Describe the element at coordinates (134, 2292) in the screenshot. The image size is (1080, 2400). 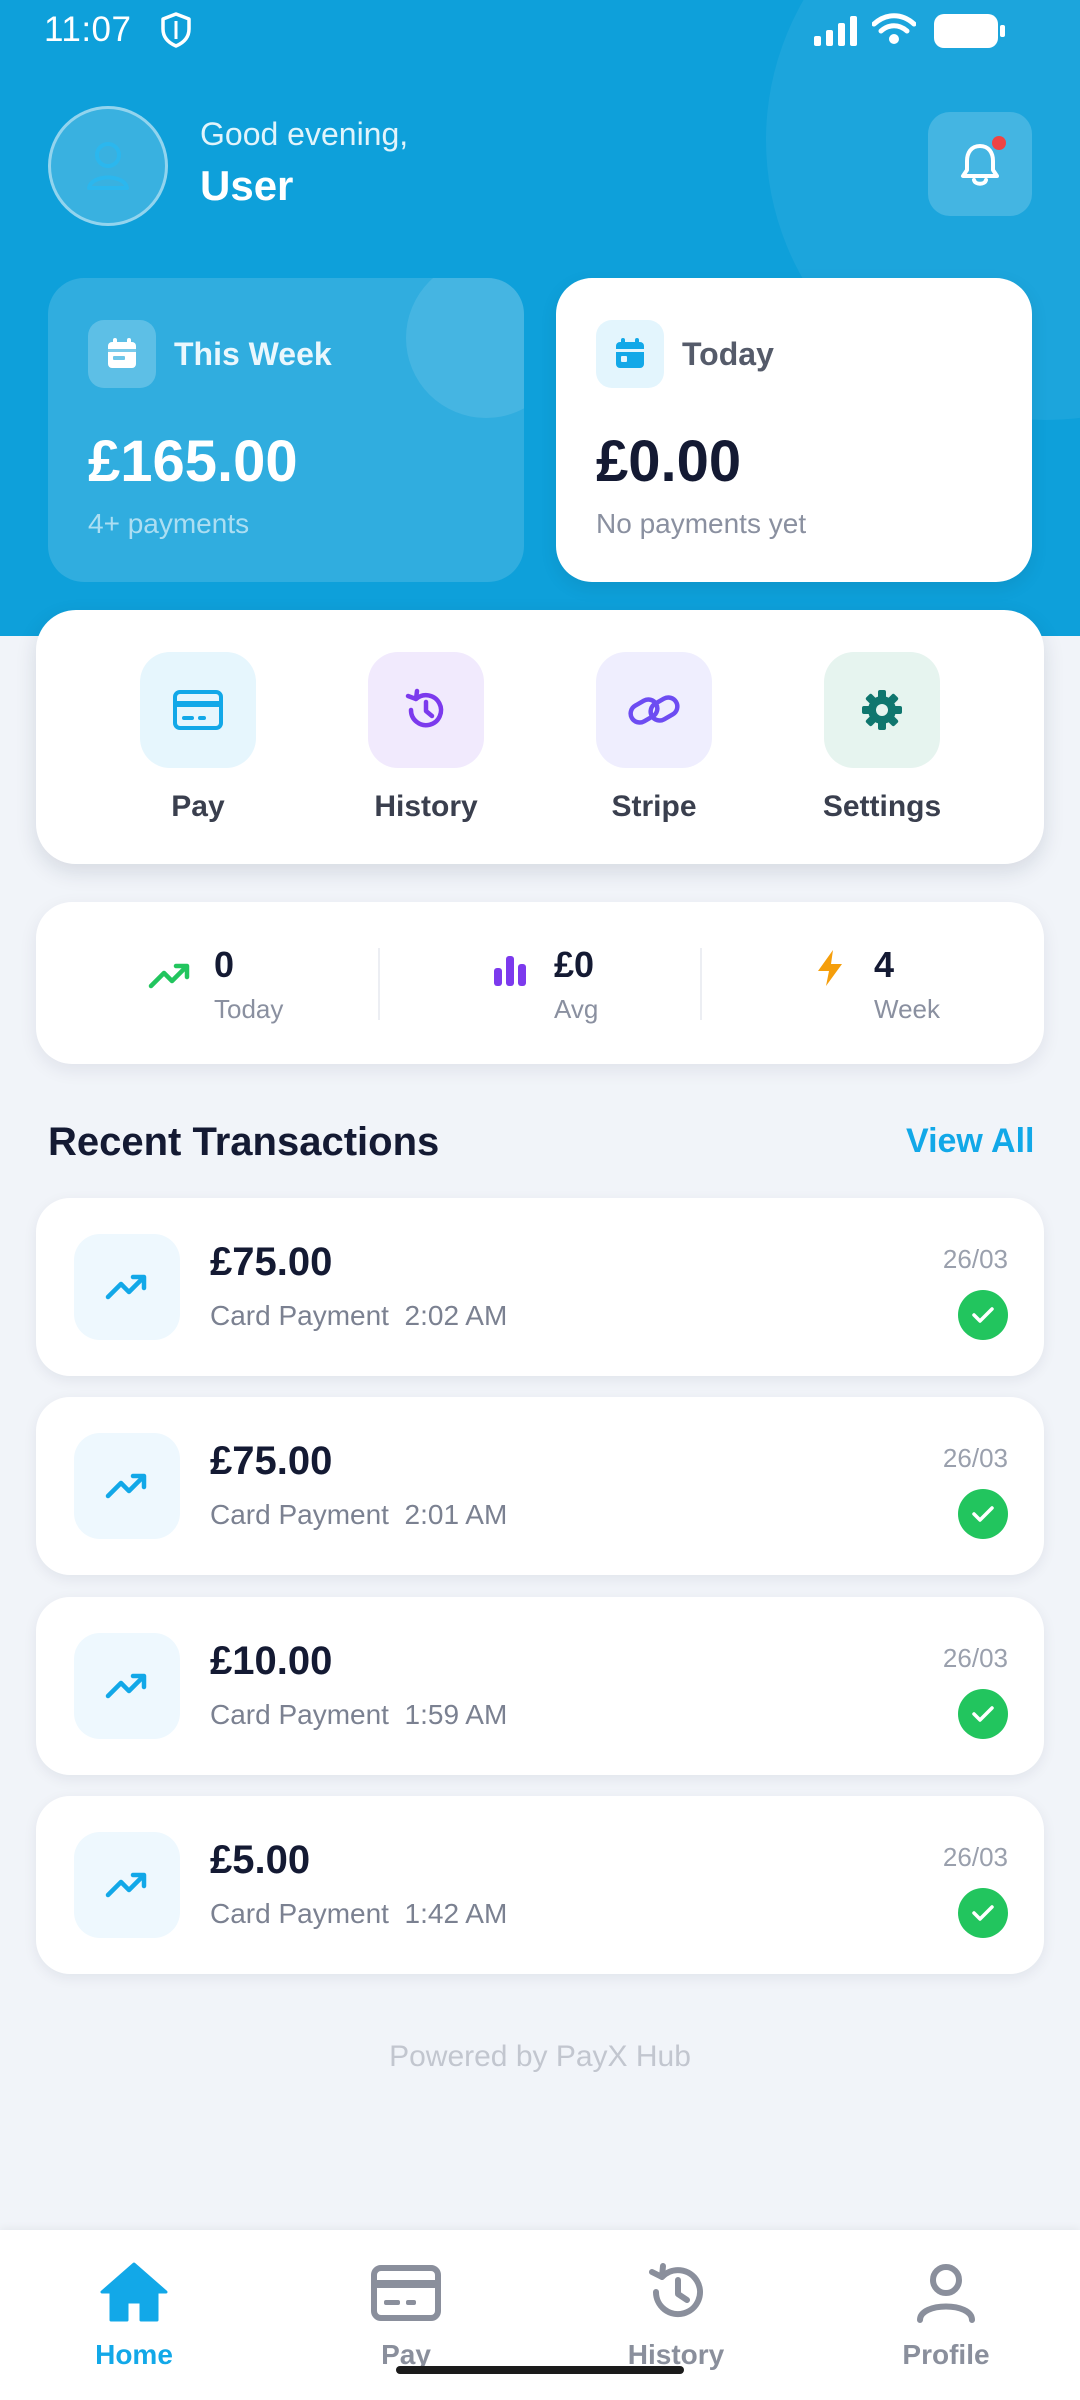
I see `home-icon` at that location.